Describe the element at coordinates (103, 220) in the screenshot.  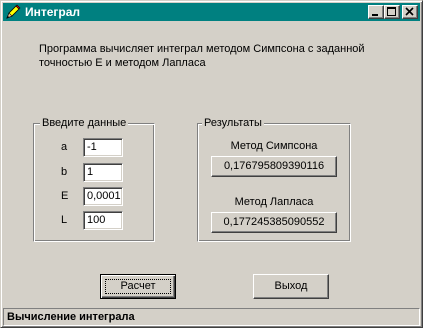
I see `field-l-input: 100` at that location.